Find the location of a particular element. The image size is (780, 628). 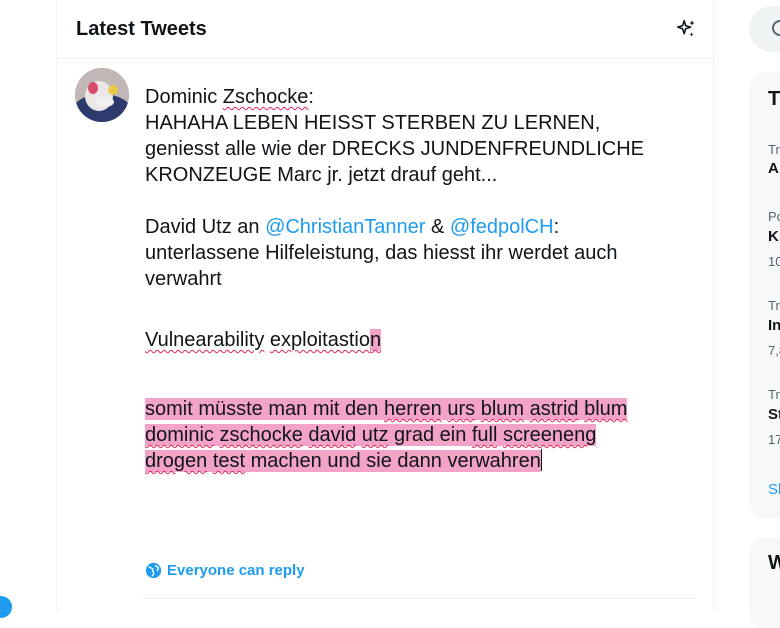

trend-meta: Po is located at coordinates (774, 216).